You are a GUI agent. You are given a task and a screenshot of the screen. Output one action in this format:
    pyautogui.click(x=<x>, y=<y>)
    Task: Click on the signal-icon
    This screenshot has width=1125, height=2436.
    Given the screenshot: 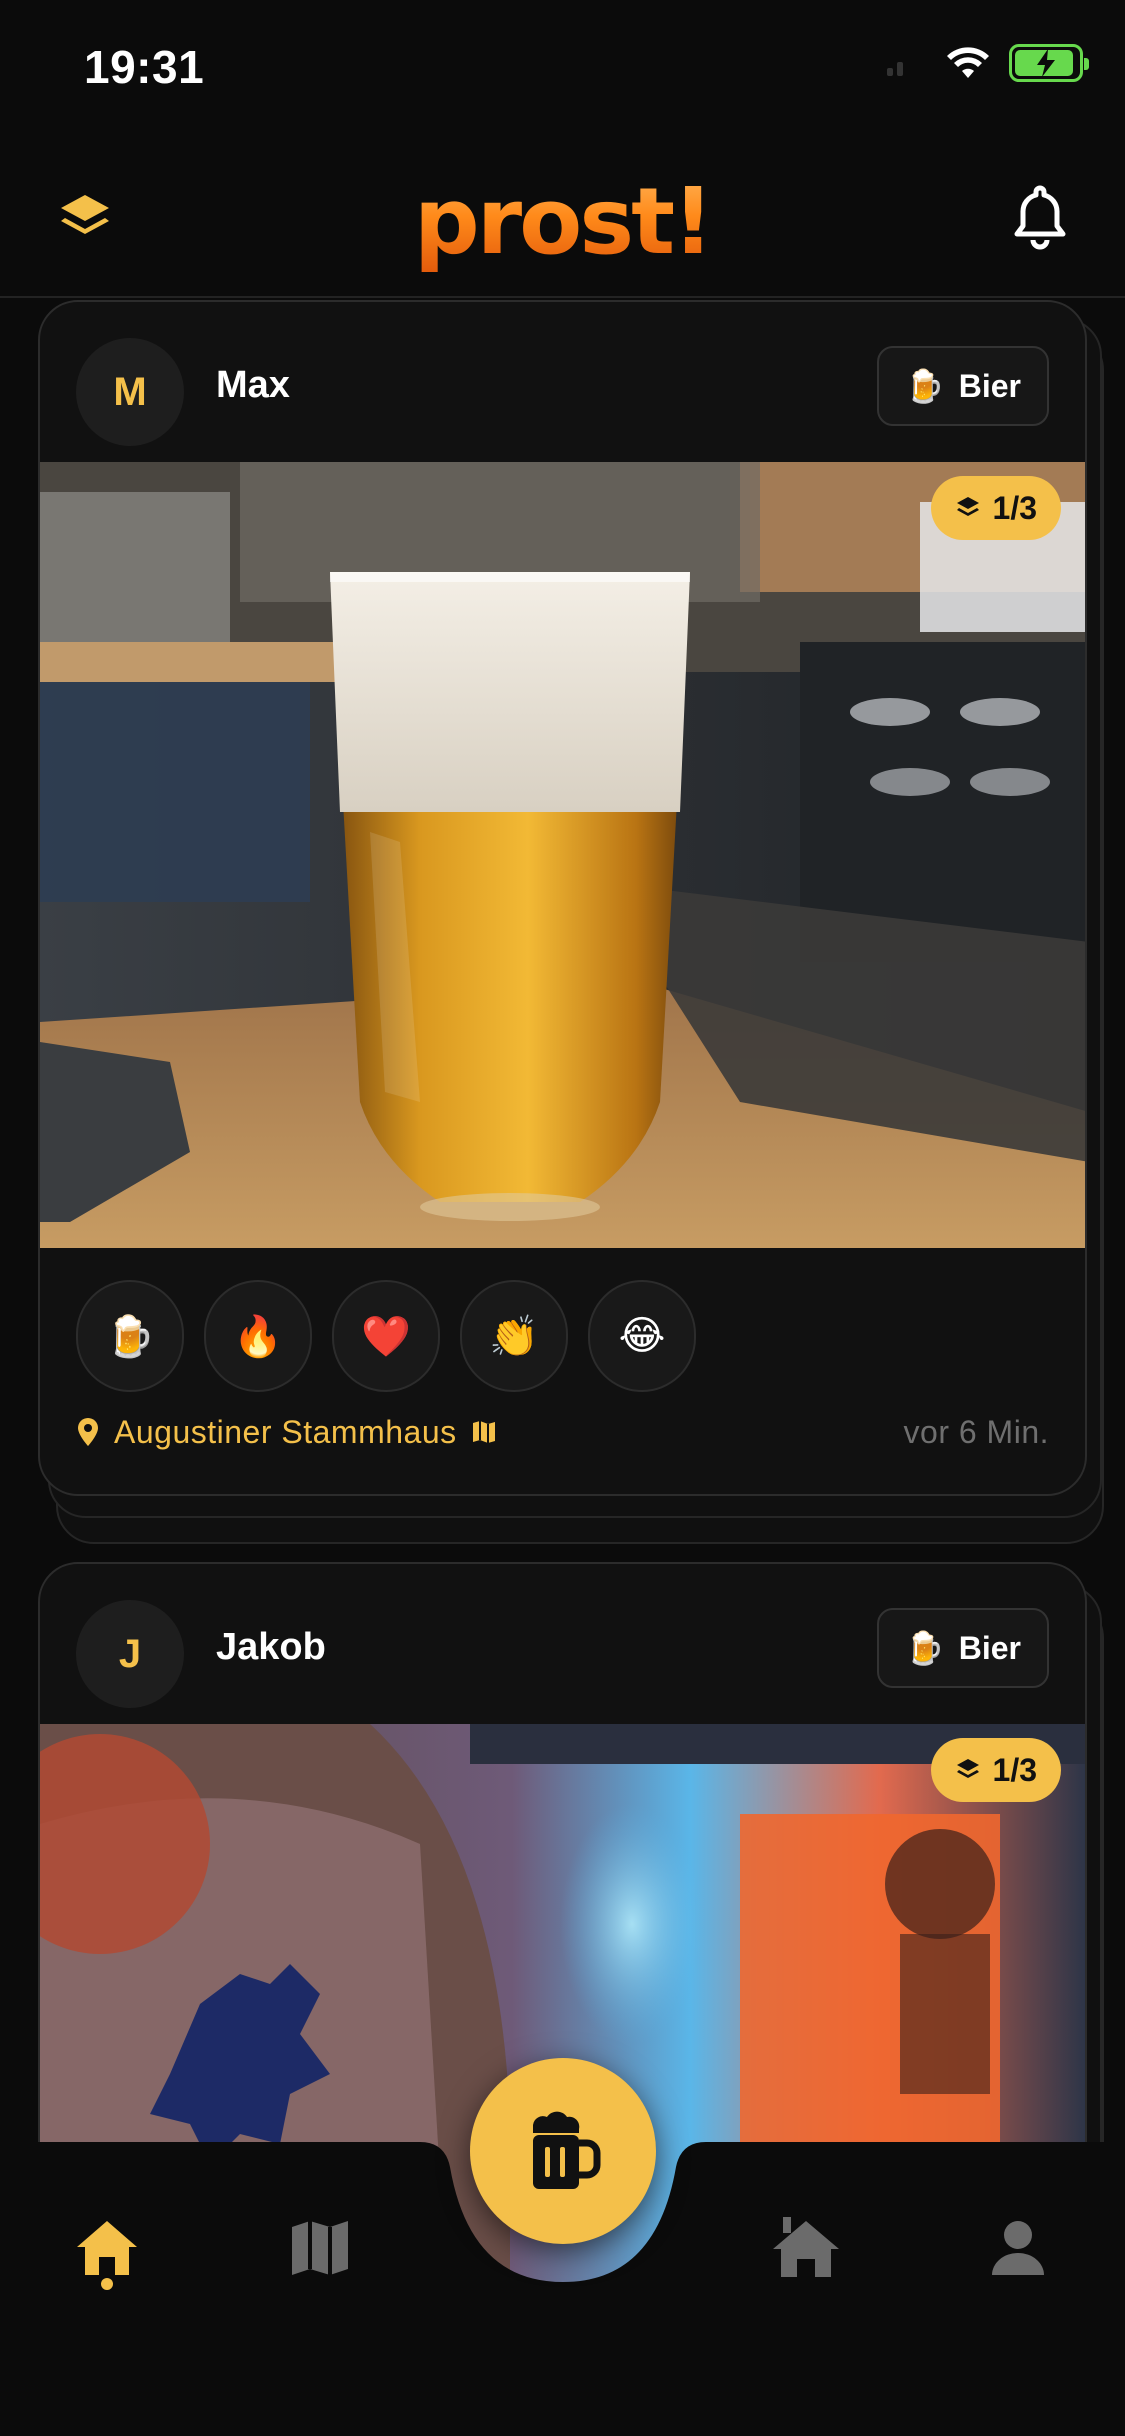 What is the action you would take?
    pyautogui.click(x=895, y=69)
    